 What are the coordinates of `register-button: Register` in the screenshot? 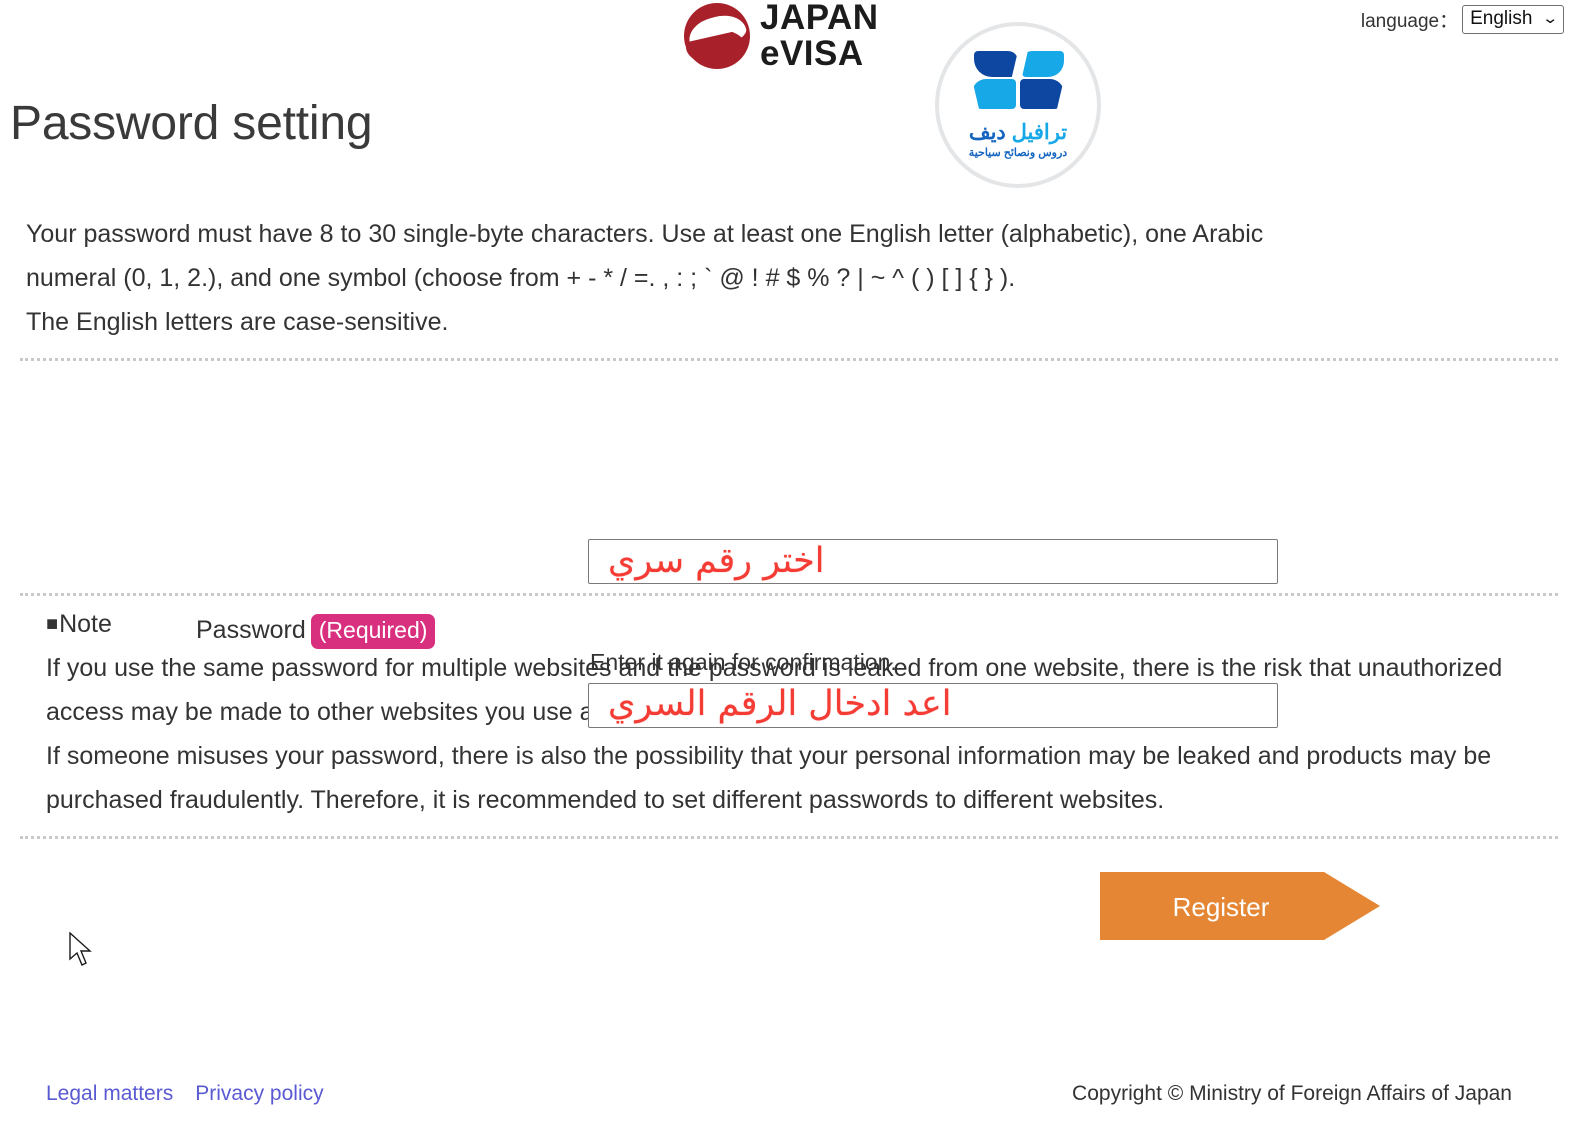 It's located at (1240, 906).